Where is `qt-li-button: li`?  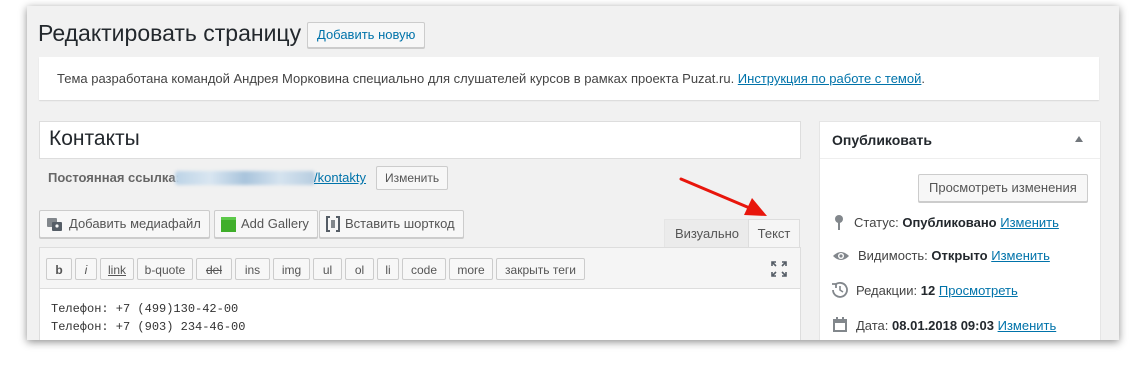
qt-li-button: li is located at coordinates (388, 269).